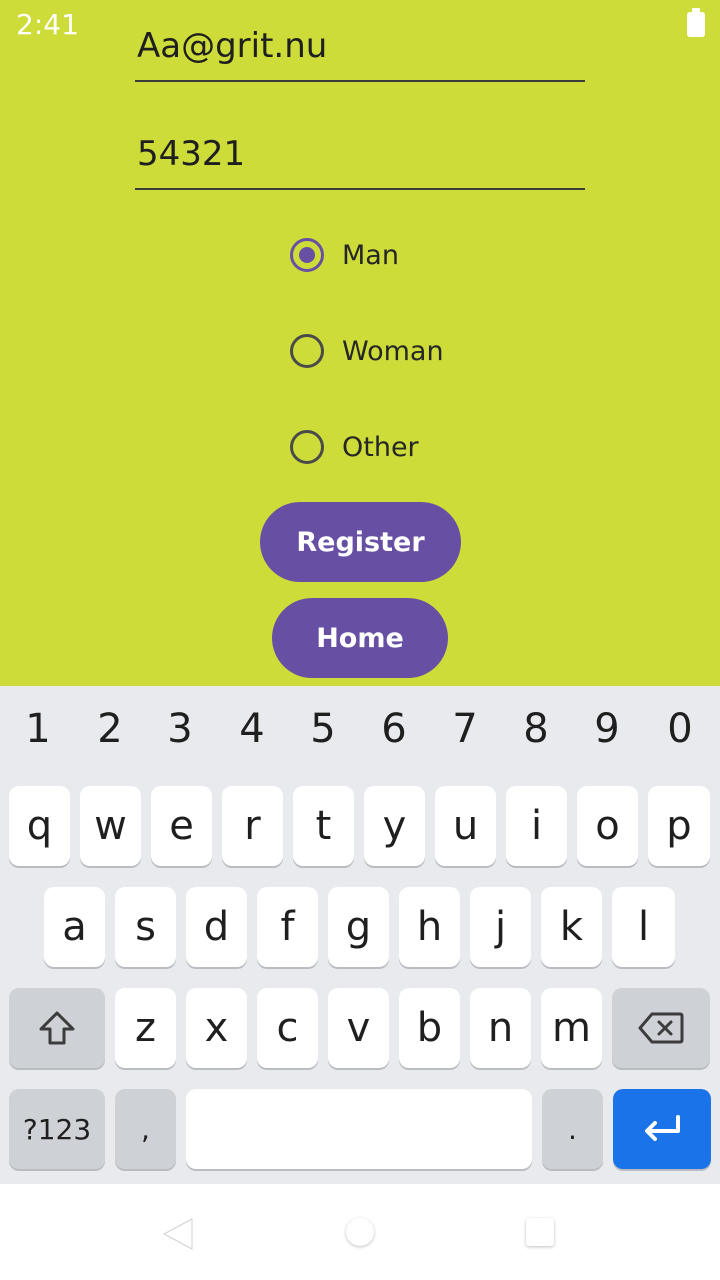  I want to click on radio-woman-icon, so click(307, 351).